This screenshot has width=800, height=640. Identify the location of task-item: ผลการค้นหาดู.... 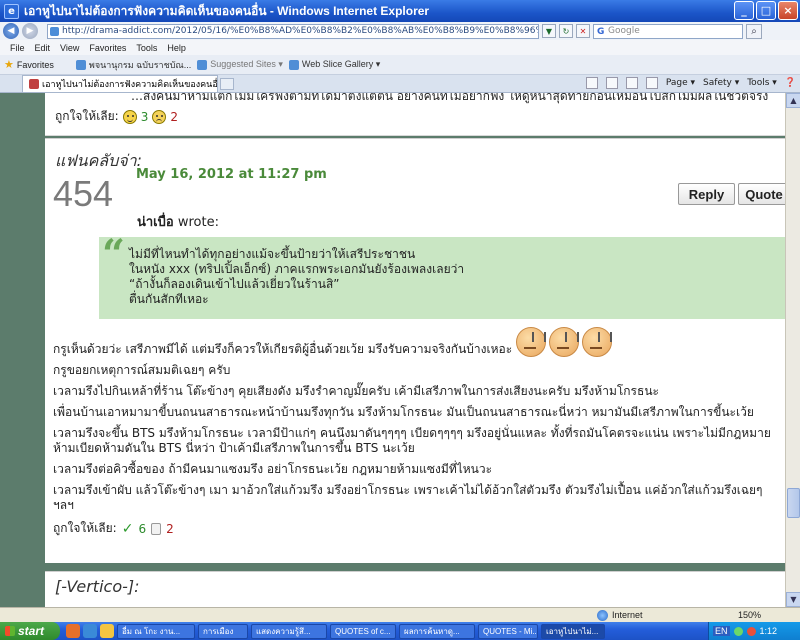
(437, 631).